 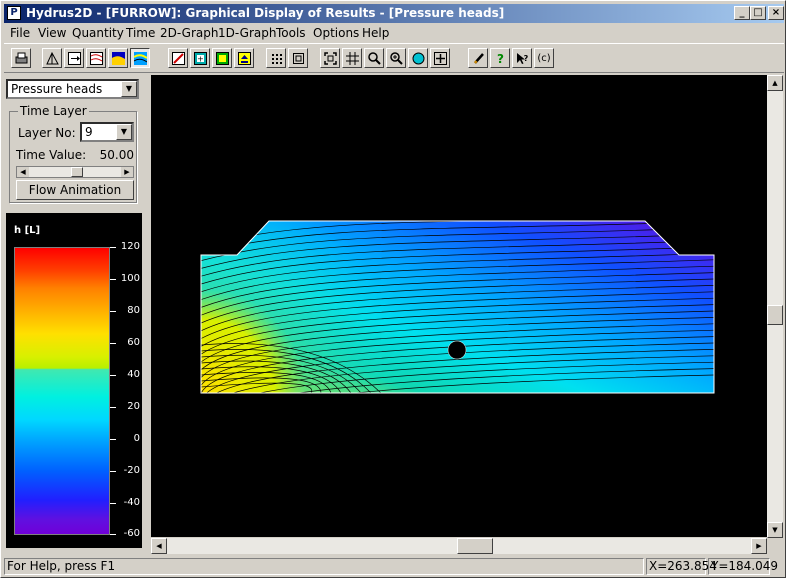 I want to click on legend-tick-label: -20, so click(x=131, y=470).